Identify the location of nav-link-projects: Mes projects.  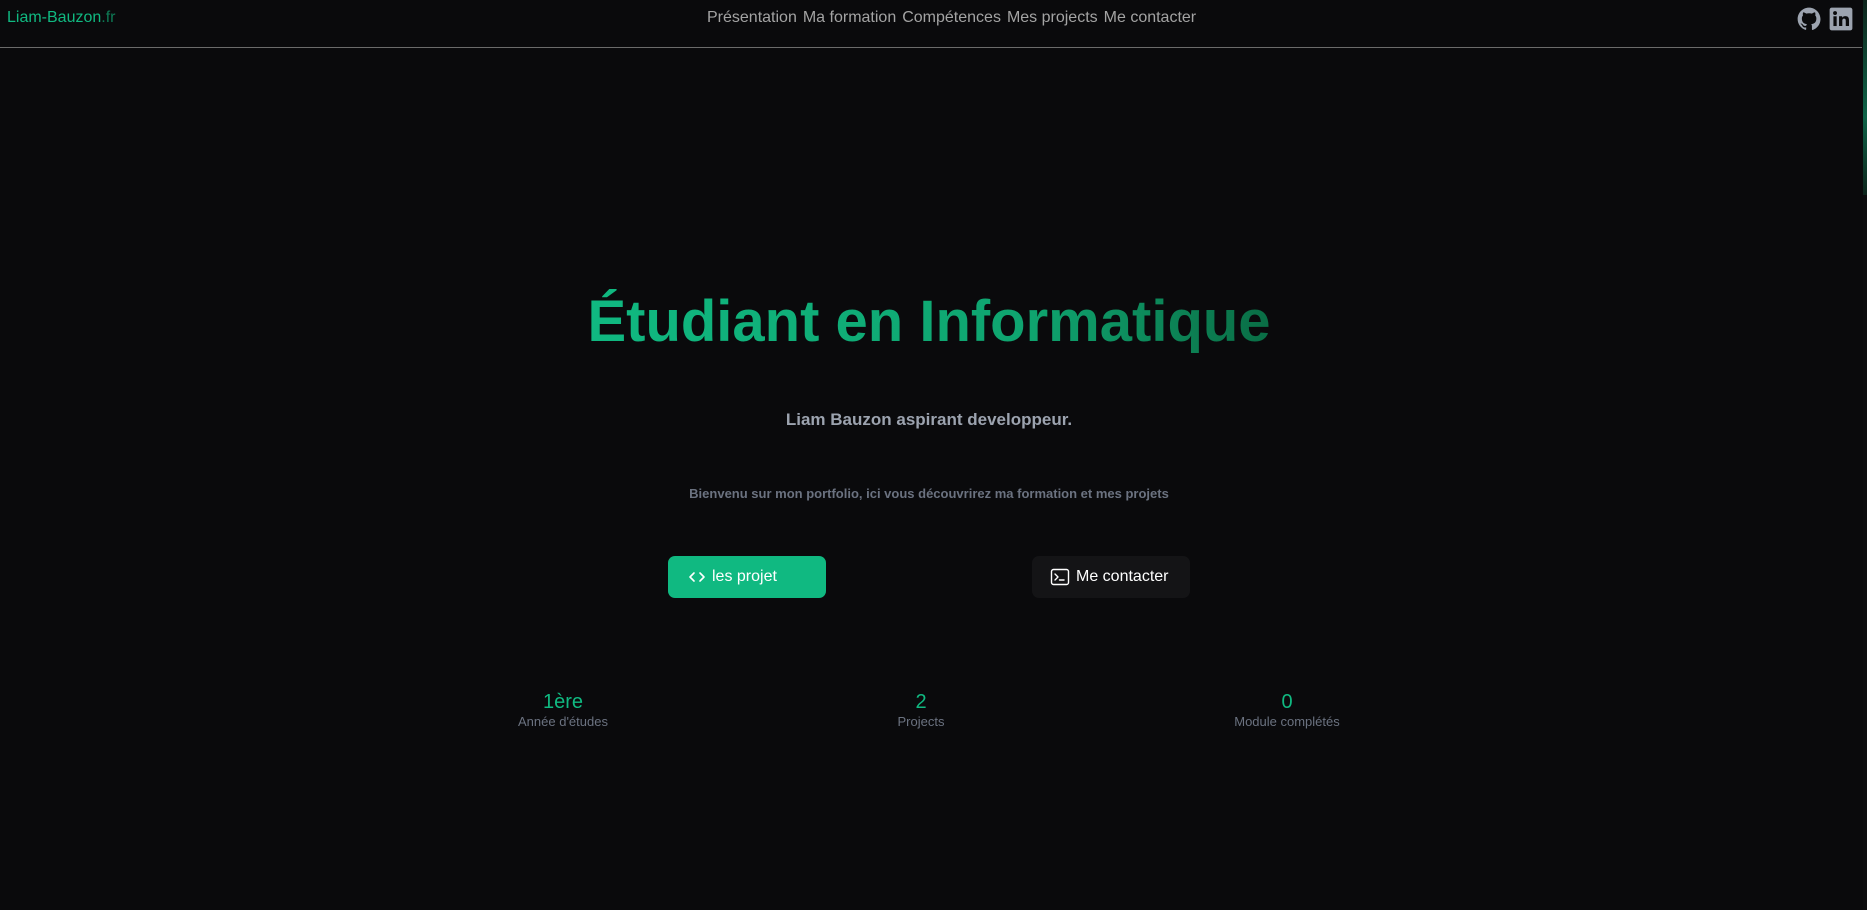
(1052, 18).